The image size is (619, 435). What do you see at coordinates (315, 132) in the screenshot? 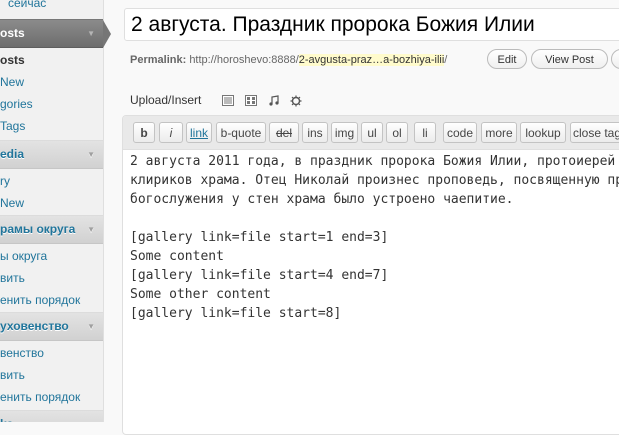
I see `qt-ins-button: ins` at bounding box center [315, 132].